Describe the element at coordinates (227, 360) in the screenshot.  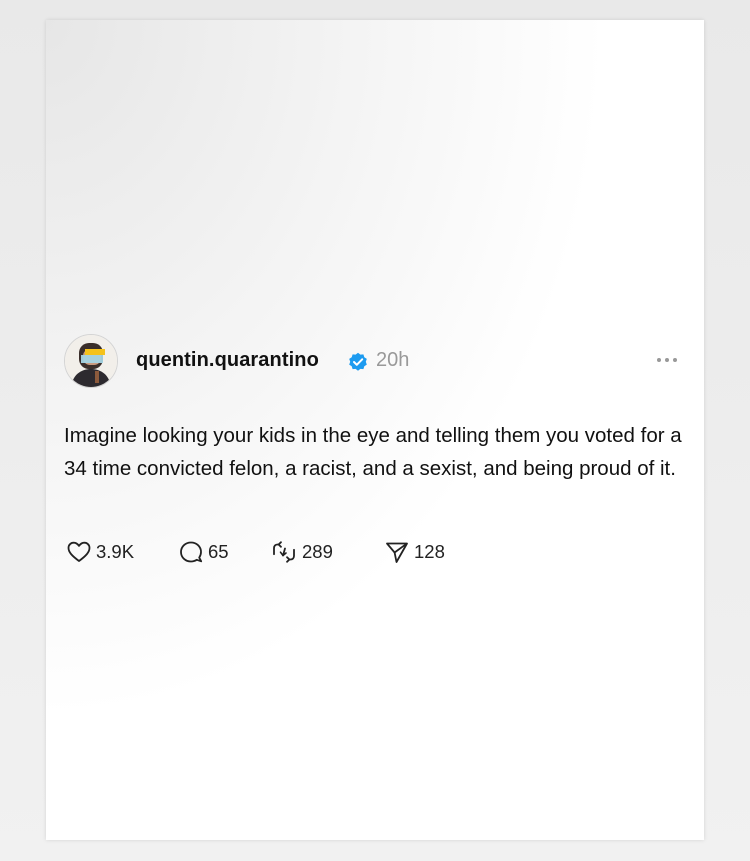
I see `username: quentin.quarantino` at that location.